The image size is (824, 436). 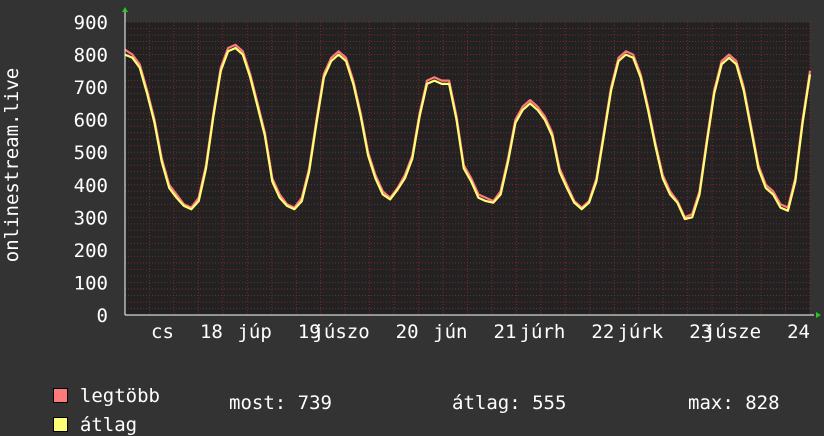 I want to click on y-tick-label: 100, so click(x=91, y=283).